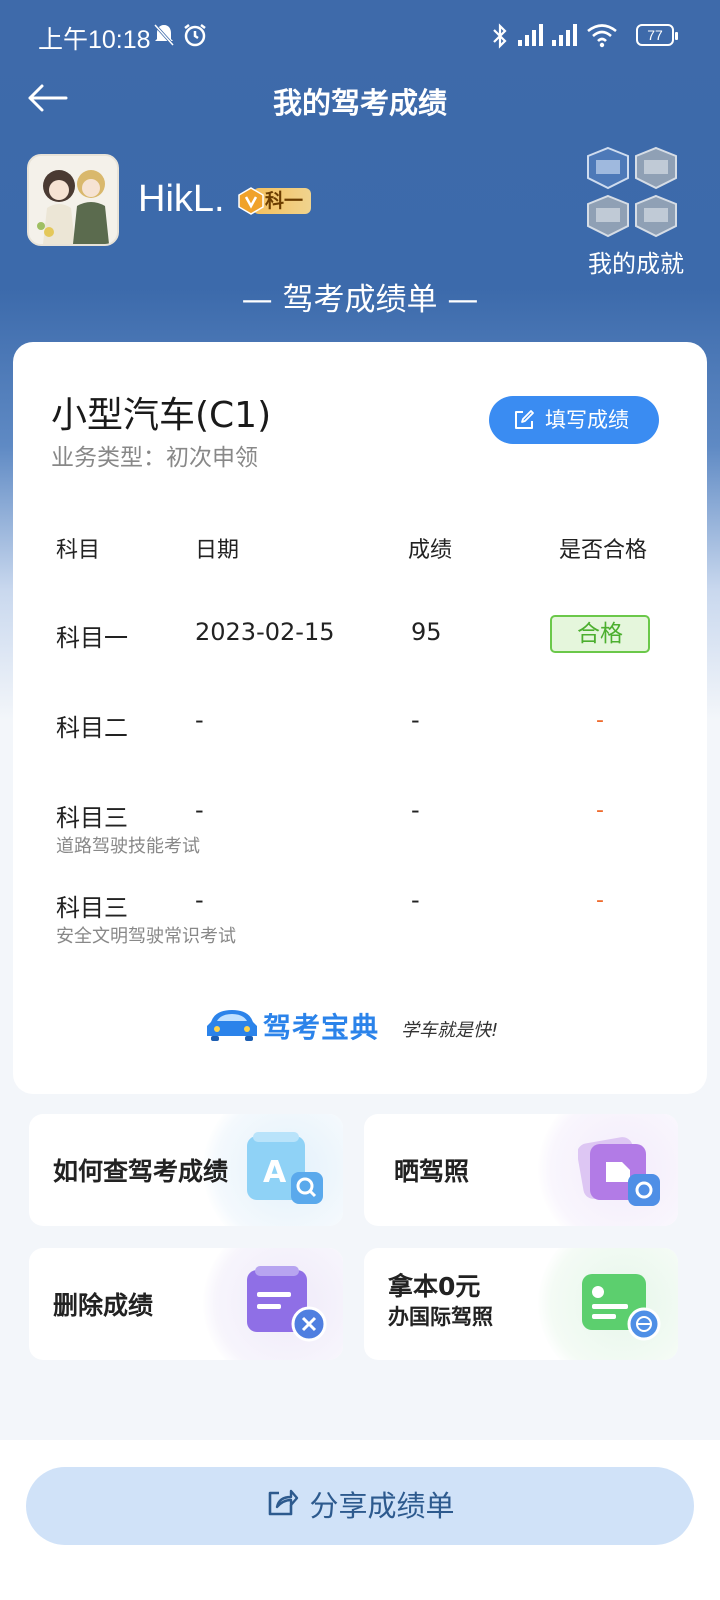 Image resolution: width=720 pixels, height=1600 pixels. Describe the element at coordinates (587, 420) in the screenshot. I see `fill-score-label: 填写成绩` at that location.